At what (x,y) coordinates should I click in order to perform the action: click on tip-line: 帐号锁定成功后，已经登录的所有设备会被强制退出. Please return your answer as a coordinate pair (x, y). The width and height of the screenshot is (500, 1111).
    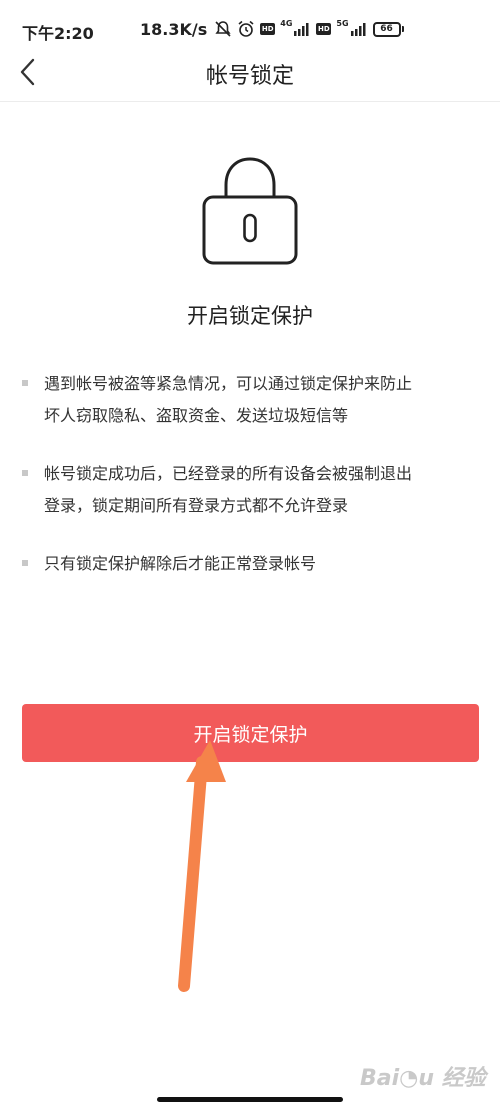
    Looking at the image, I should click on (228, 473).